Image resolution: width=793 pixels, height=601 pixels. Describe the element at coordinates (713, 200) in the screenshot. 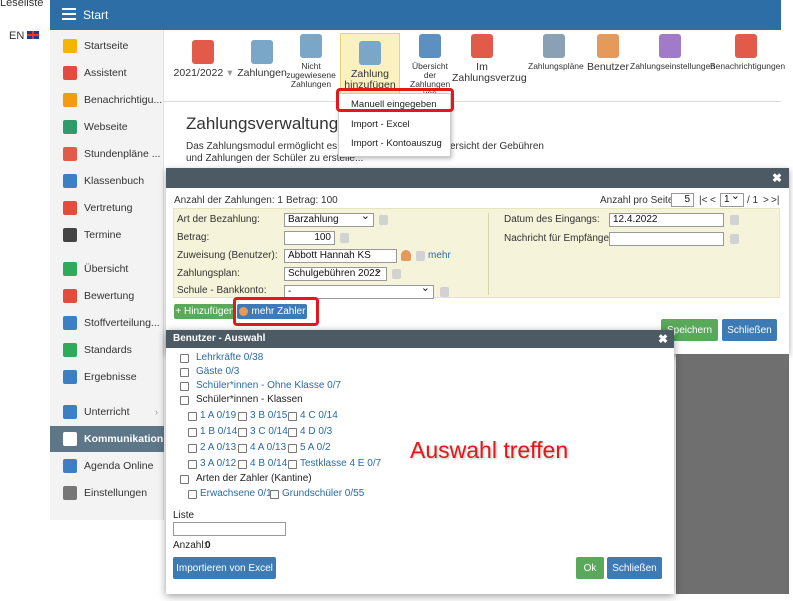

I see `pager-prev: <` at that location.